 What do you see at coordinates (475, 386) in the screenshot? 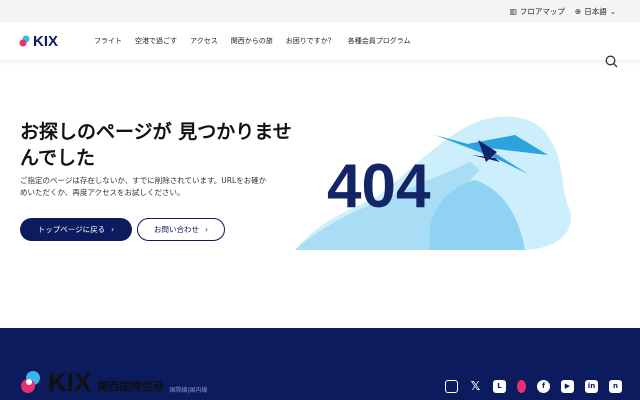
I see `x-icon: 𝕏` at bounding box center [475, 386].